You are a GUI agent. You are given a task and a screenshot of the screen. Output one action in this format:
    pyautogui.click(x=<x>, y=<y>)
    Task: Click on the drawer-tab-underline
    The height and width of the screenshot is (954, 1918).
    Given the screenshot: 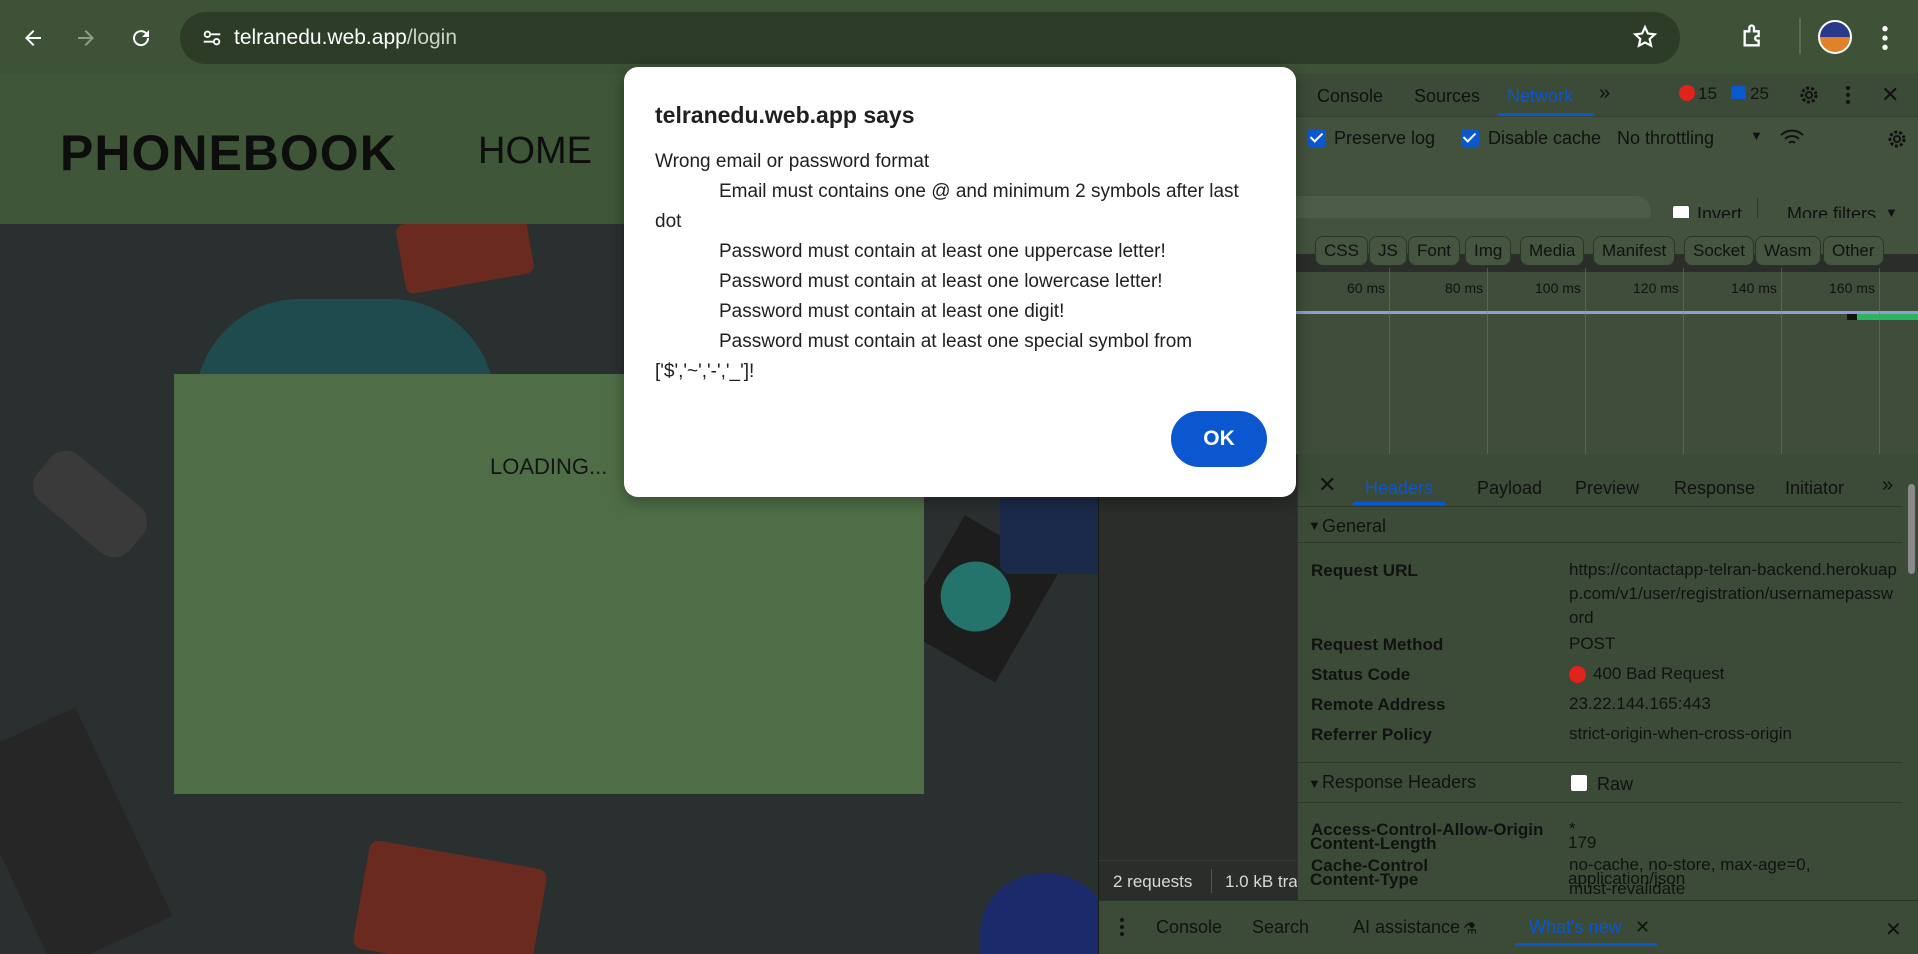 What is the action you would take?
    pyautogui.click(x=1586, y=944)
    